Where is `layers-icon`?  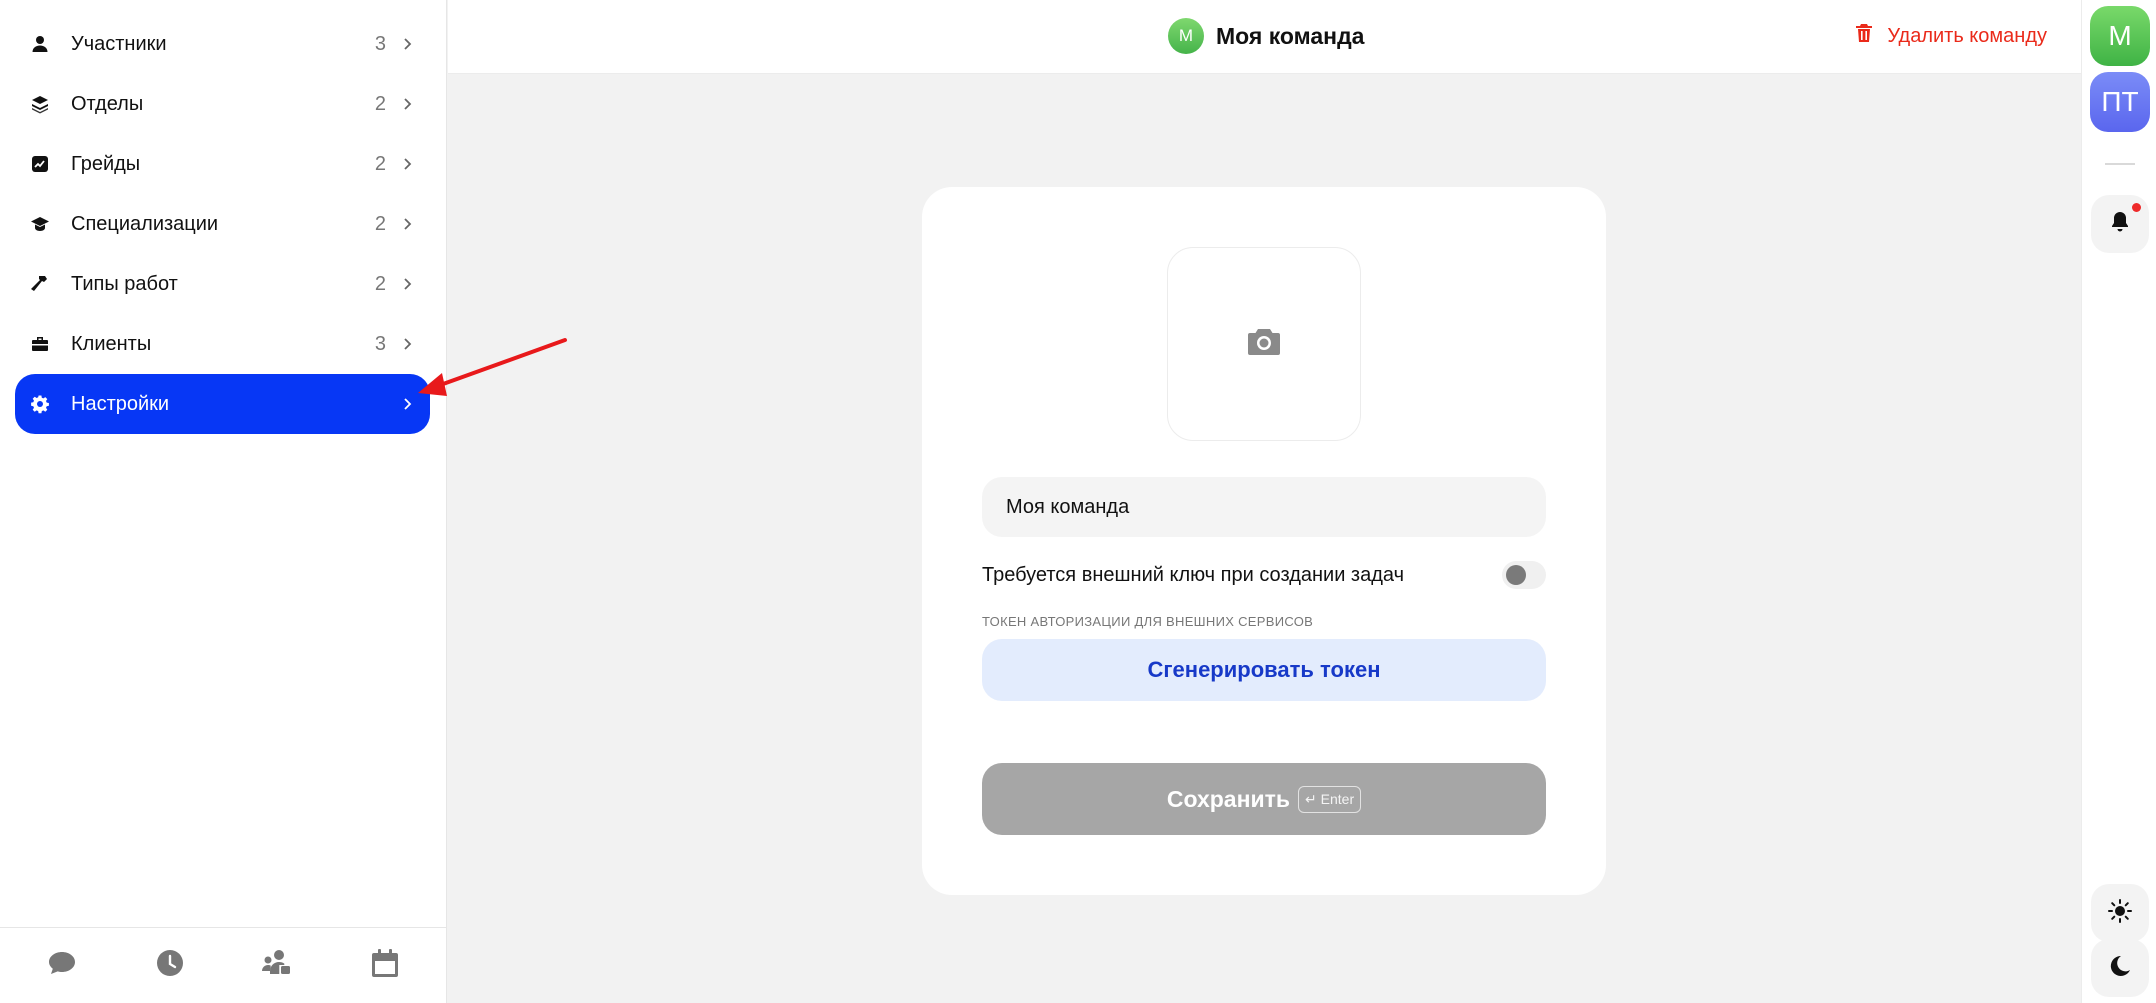
layers-icon is located at coordinates (40, 104).